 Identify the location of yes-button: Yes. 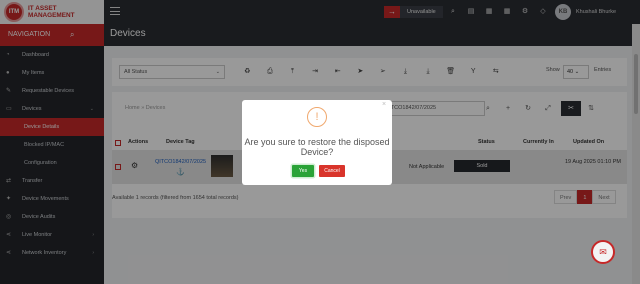
(303, 171).